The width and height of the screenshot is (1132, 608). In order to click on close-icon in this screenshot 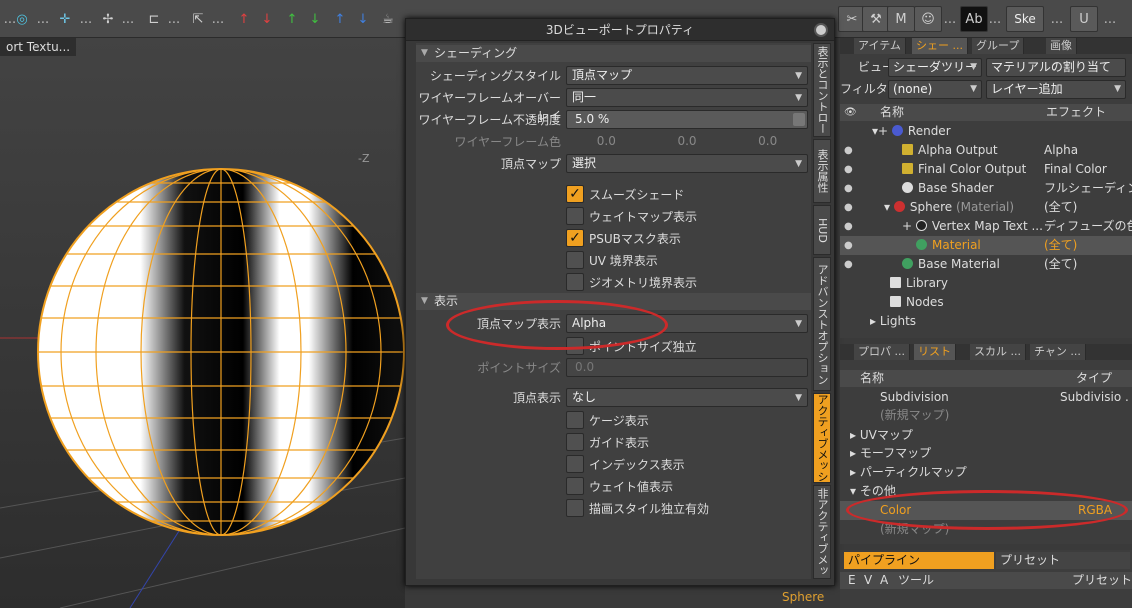, I will do `click(821, 30)`.